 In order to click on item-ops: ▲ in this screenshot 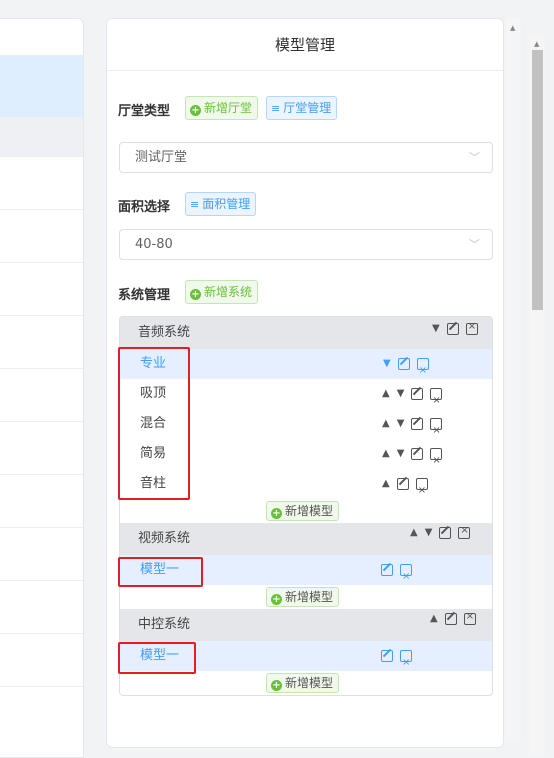, I will do `click(405, 487)`.